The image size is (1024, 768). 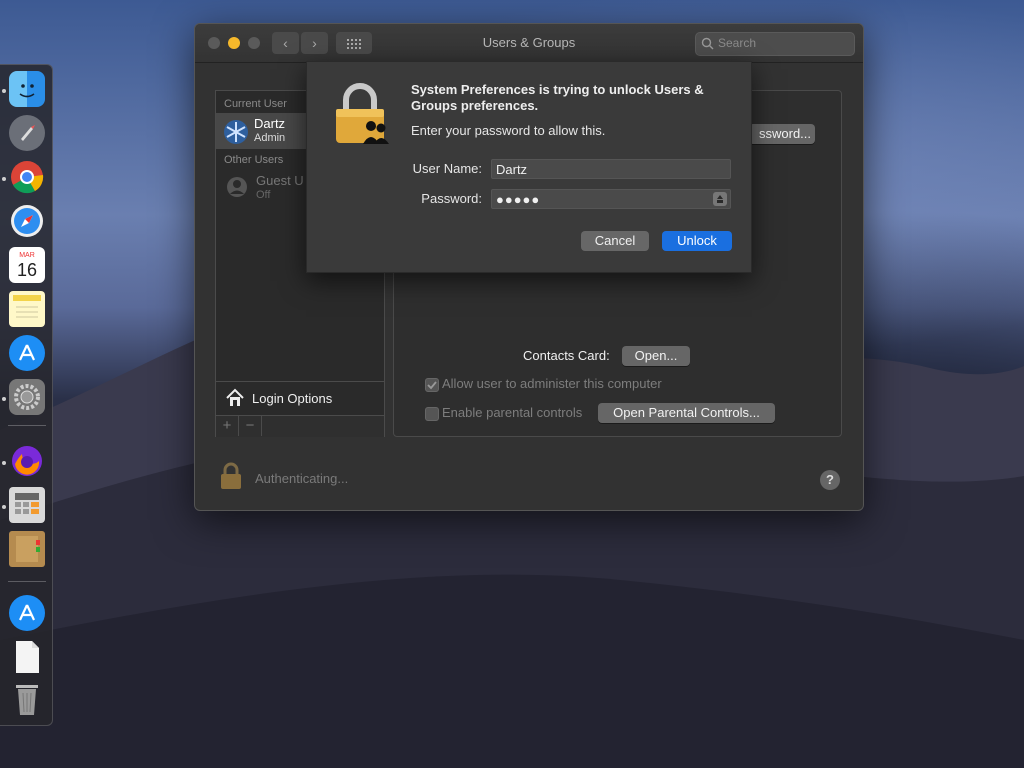 I want to click on user-name: Dartz, so click(x=270, y=123).